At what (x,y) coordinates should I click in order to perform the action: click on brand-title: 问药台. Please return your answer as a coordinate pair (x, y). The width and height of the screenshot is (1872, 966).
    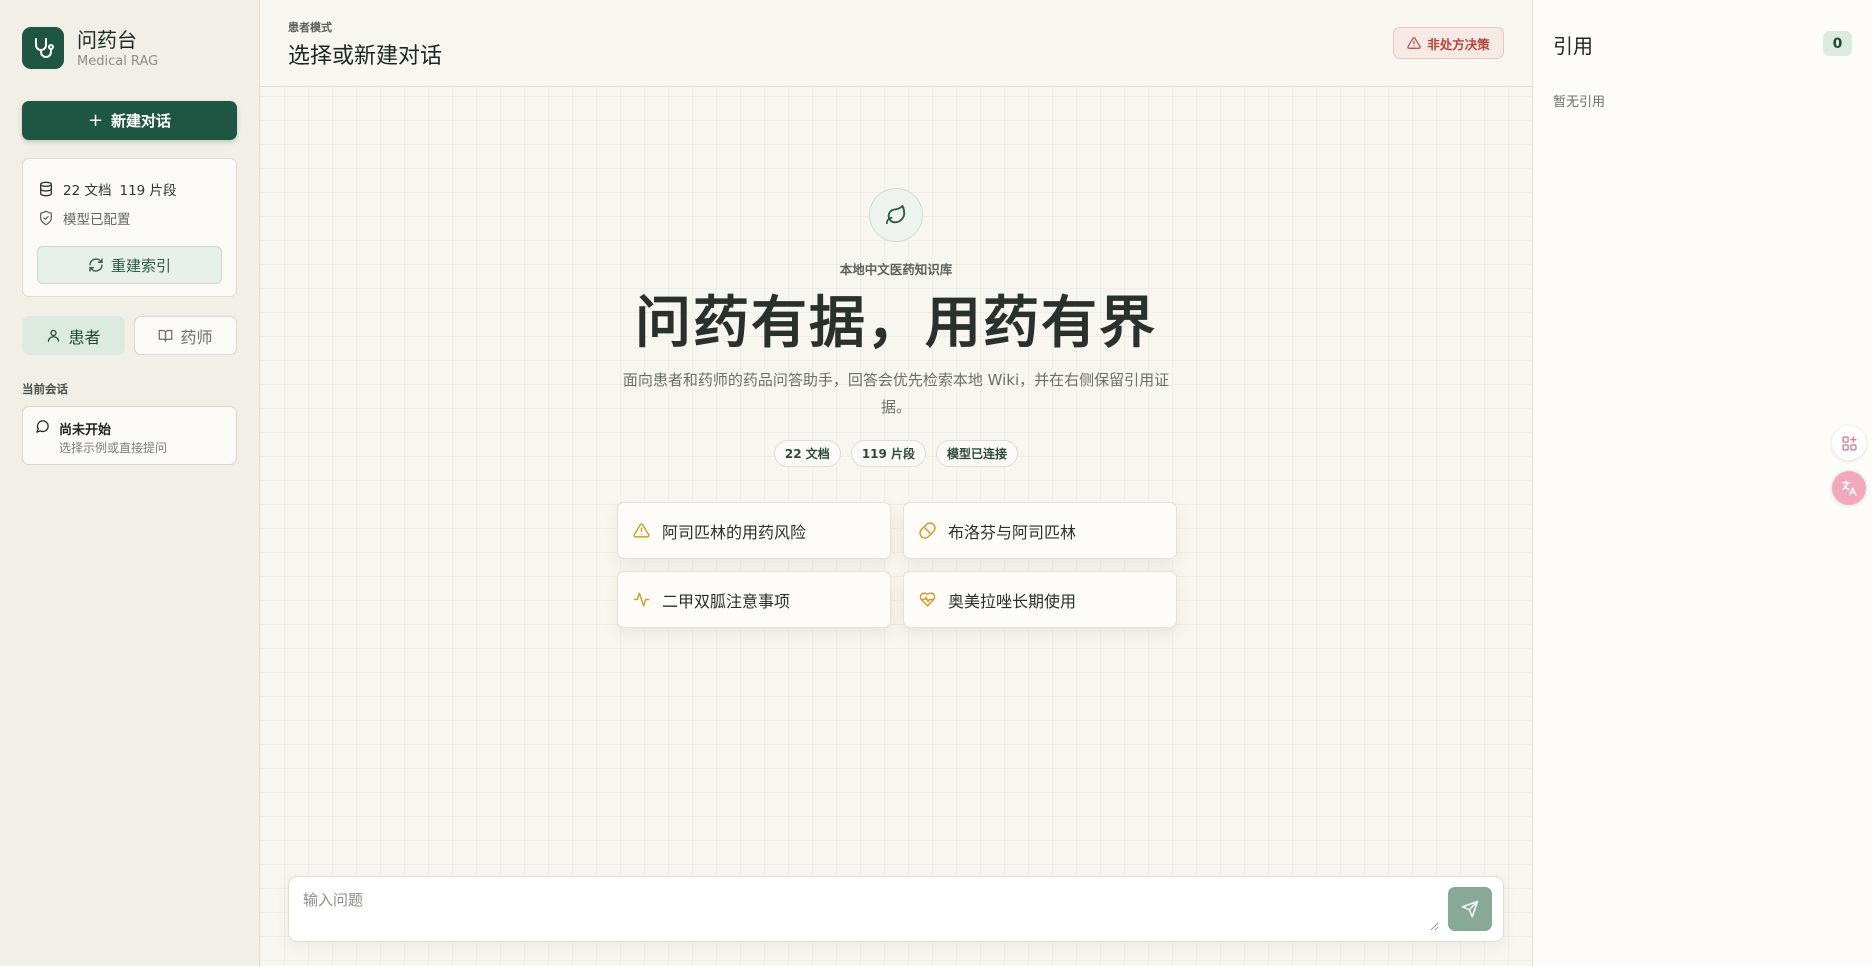
    Looking at the image, I should click on (107, 39).